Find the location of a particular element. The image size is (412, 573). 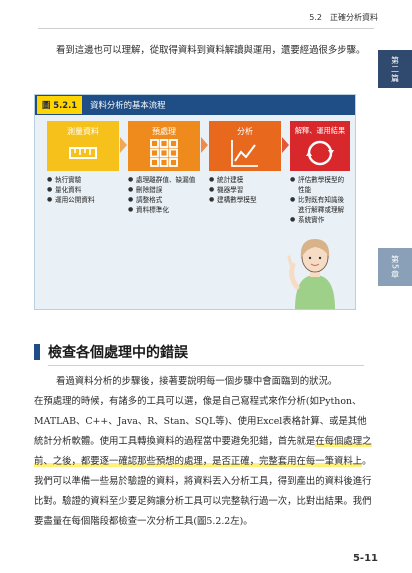

list-item: 運用公開資料 is located at coordinates (83, 200).